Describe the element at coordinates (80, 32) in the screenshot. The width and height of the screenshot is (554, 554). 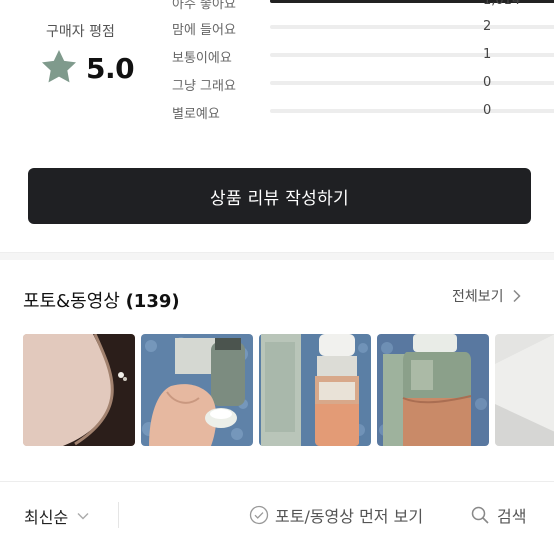
I see `average-rating-label: 구매자 평점` at that location.